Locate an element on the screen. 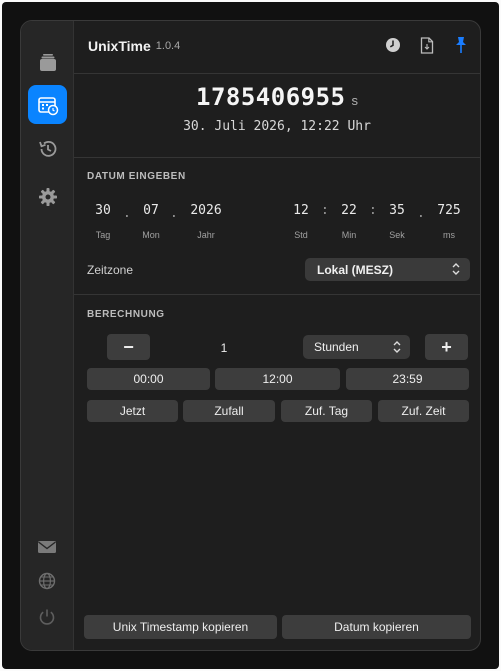 This screenshot has width=501, height=671. clock-icon is located at coordinates (393, 45).